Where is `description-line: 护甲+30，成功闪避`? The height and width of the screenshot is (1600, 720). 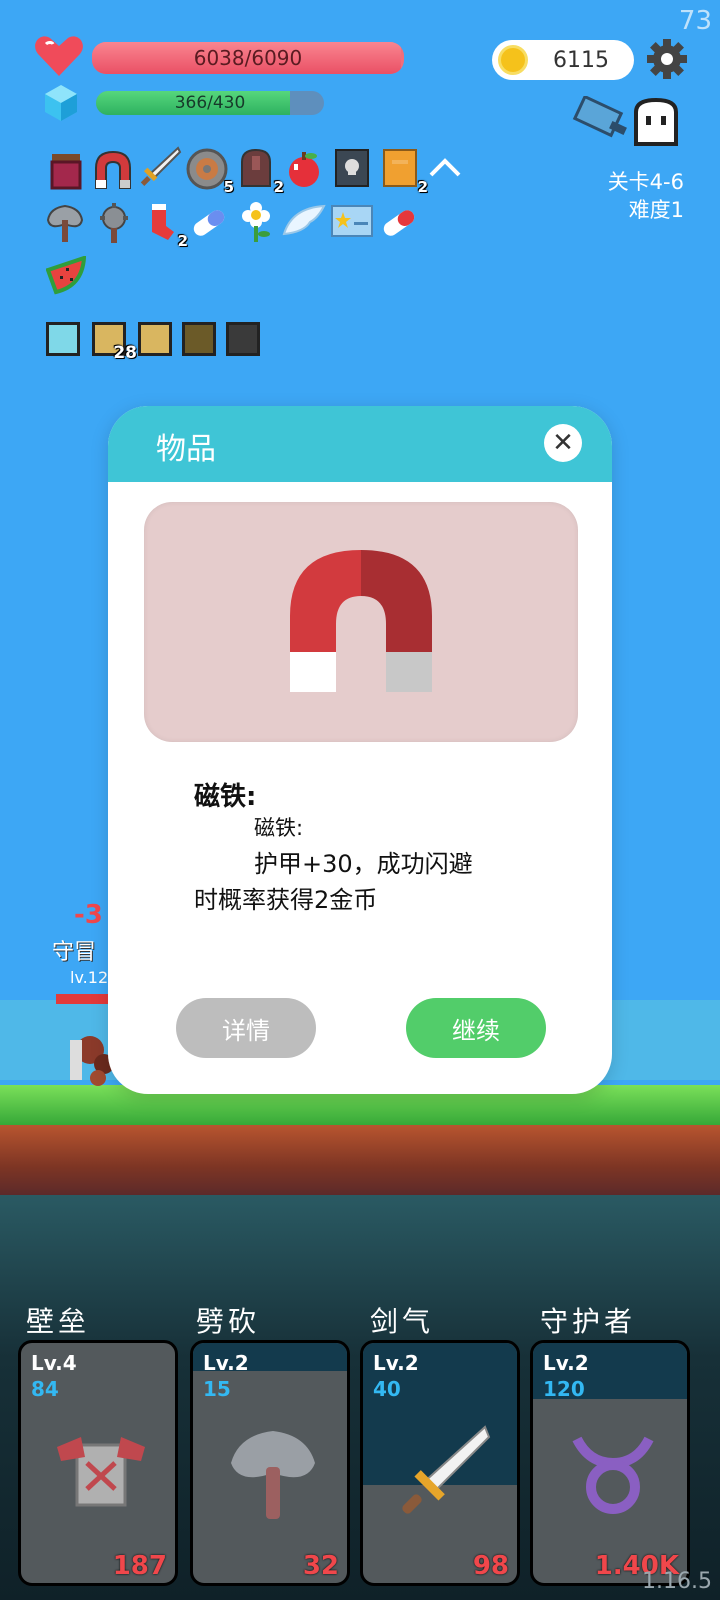
description-line: 护甲+30，成功闪避 is located at coordinates (363, 864).